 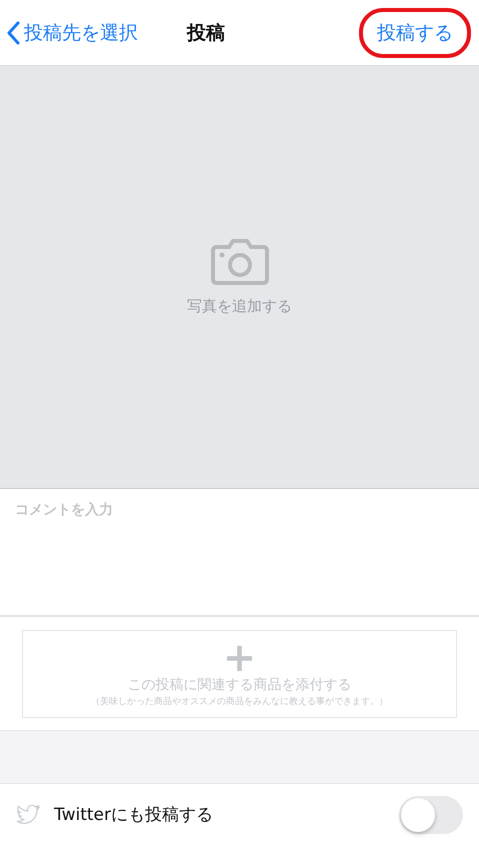 What do you see at coordinates (239, 261) in the screenshot?
I see `camera-icon` at bounding box center [239, 261].